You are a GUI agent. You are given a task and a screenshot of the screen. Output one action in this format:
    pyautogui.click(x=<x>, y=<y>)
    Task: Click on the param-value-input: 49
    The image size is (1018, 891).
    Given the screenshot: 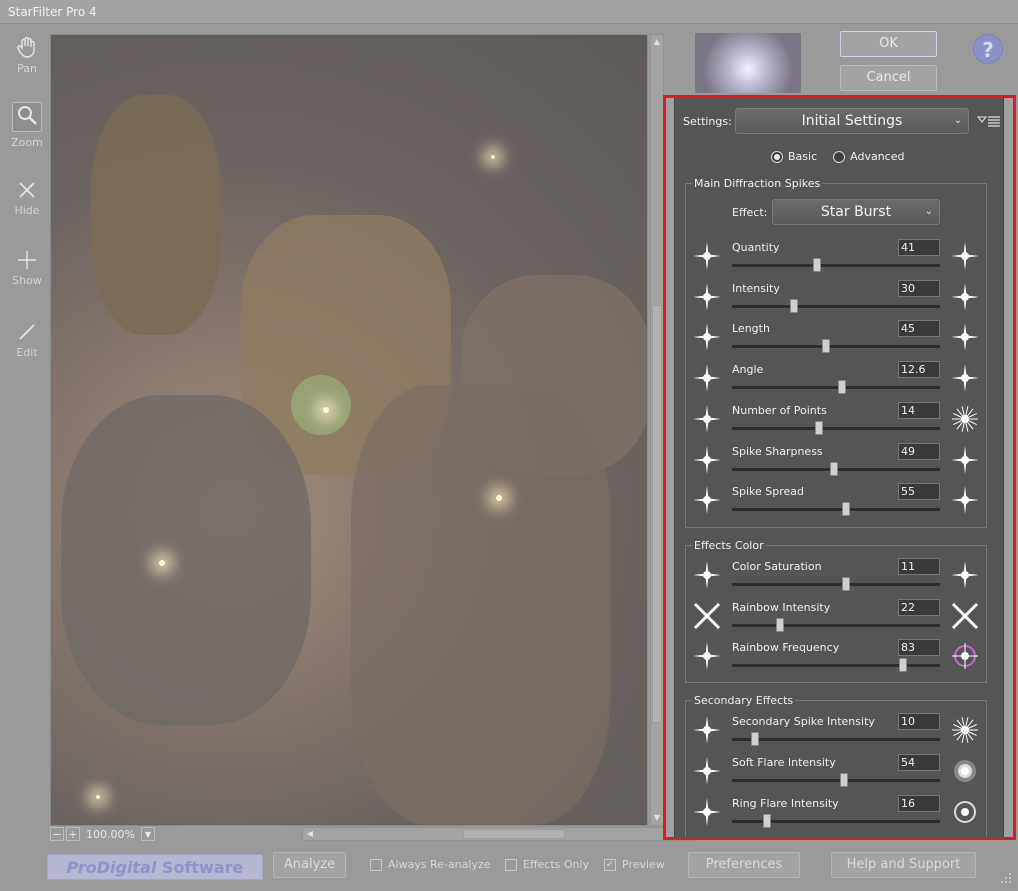 What is the action you would take?
    pyautogui.click(x=919, y=451)
    